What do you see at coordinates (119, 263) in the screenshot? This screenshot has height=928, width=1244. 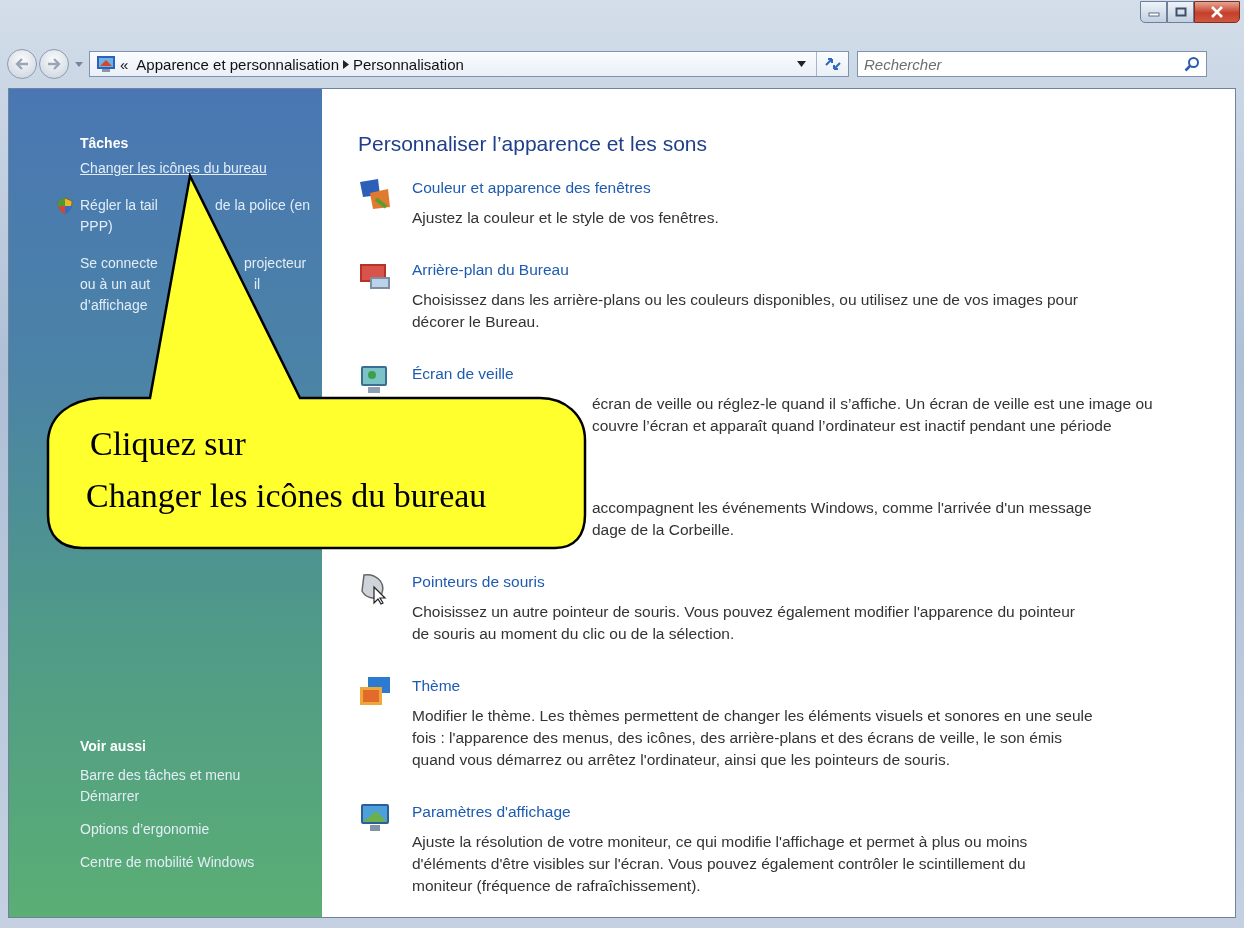 I see `sidebar-link: Se connecte` at bounding box center [119, 263].